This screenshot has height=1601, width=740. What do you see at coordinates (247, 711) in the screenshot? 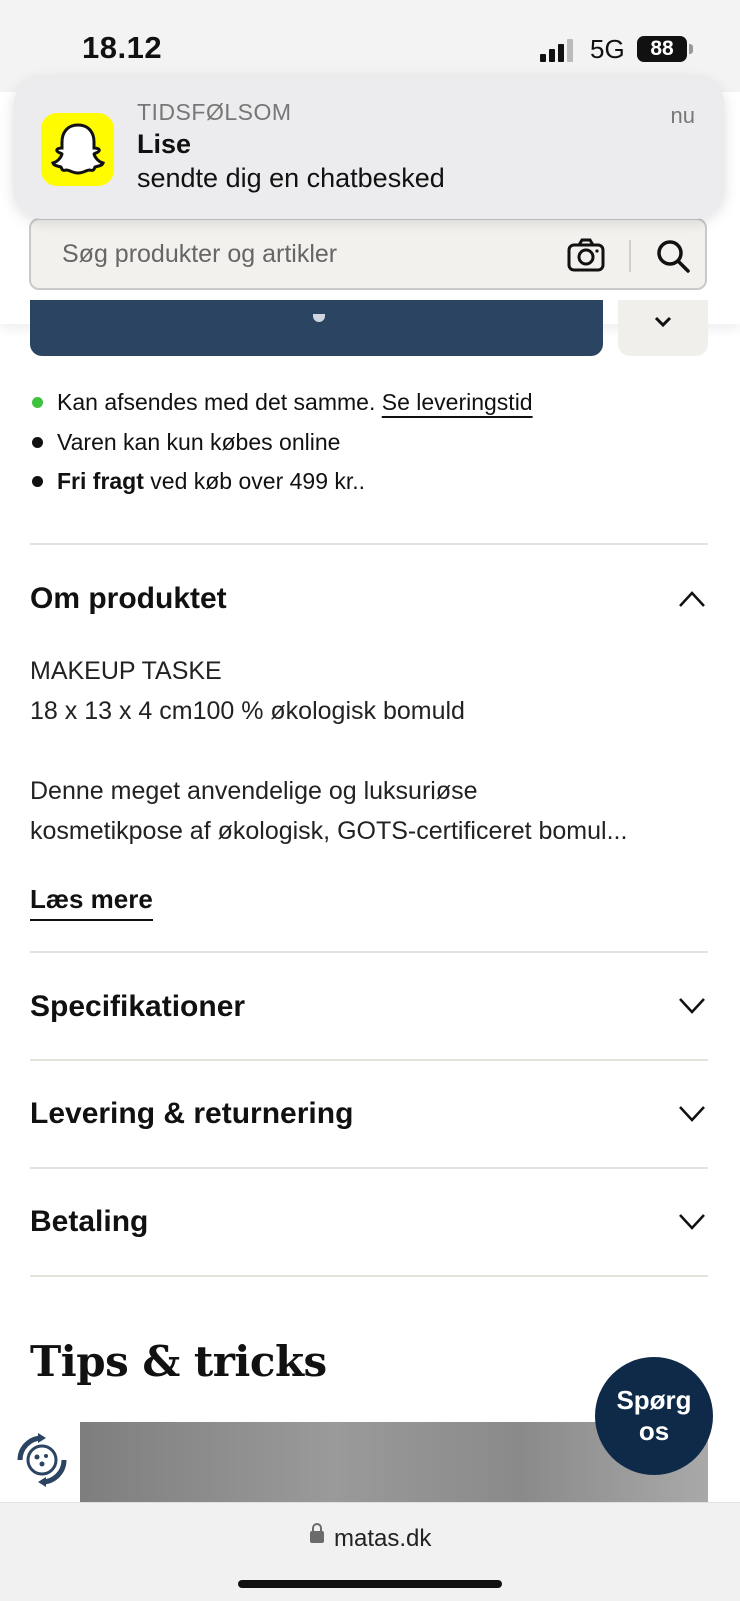
I see `product-size-line: 18 x 13 x 4 cm100 % økologisk bomuld` at bounding box center [247, 711].